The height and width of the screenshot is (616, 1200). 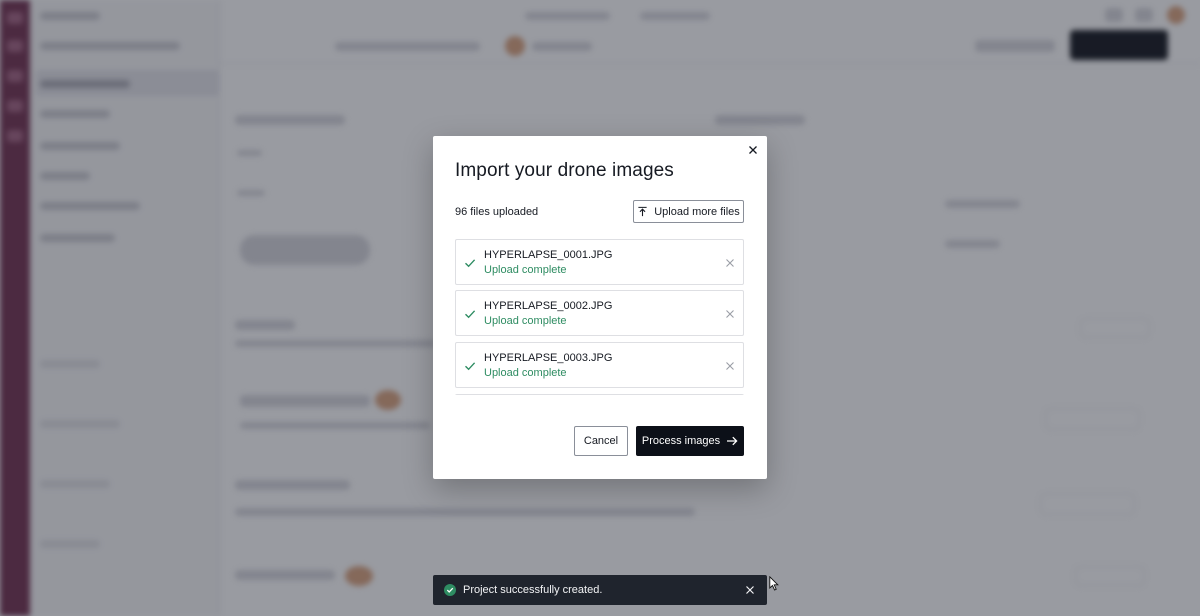 What do you see at coordinates (732, 441) in the screenshot?
I see `arrow-right-icon` at bounding box center [732, 441].